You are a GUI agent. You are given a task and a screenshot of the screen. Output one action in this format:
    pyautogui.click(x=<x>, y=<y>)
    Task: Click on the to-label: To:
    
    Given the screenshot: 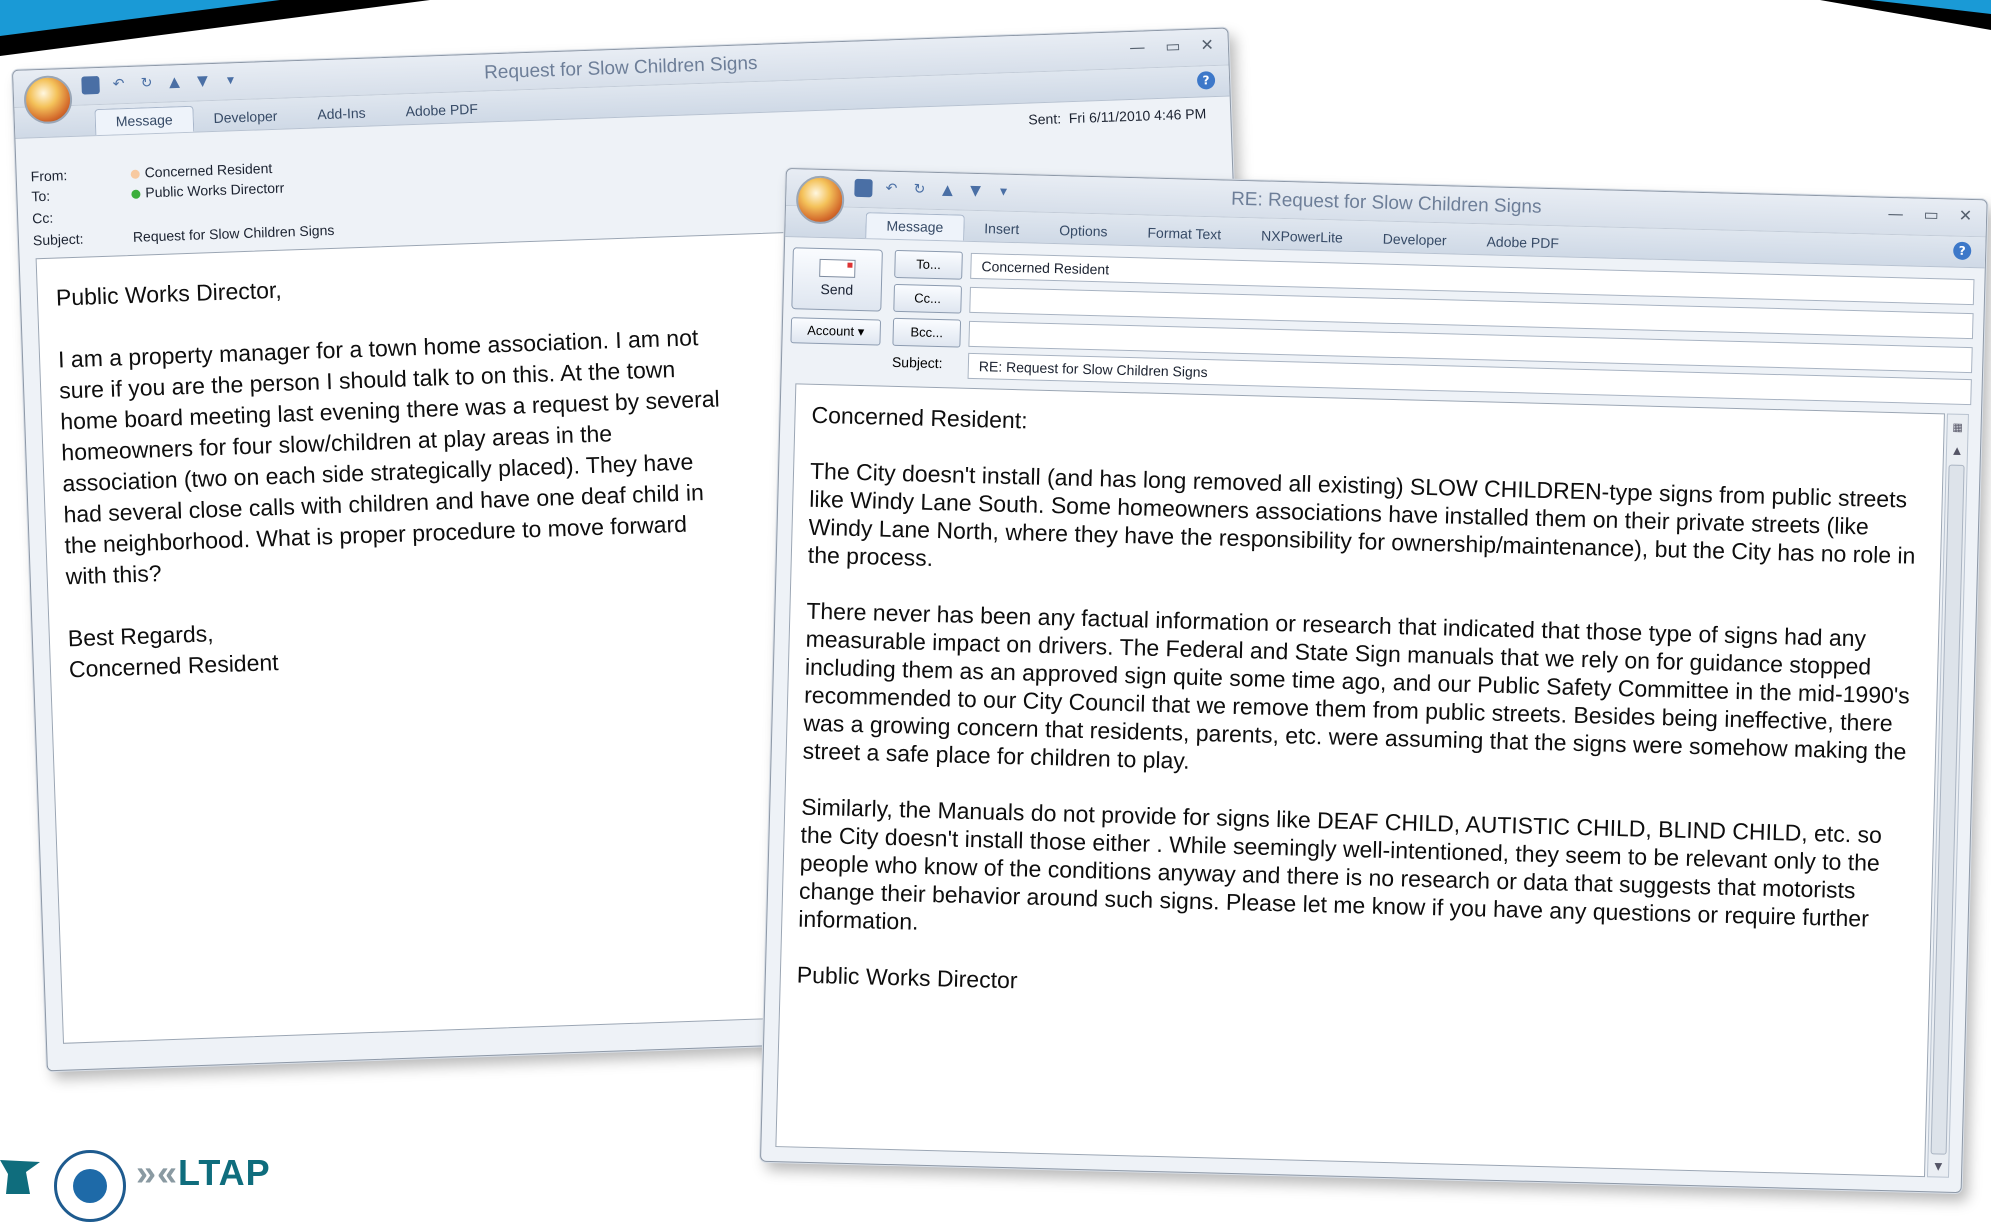 What is the action you would take?
    pyautogui.click(x=41, y=196)
    